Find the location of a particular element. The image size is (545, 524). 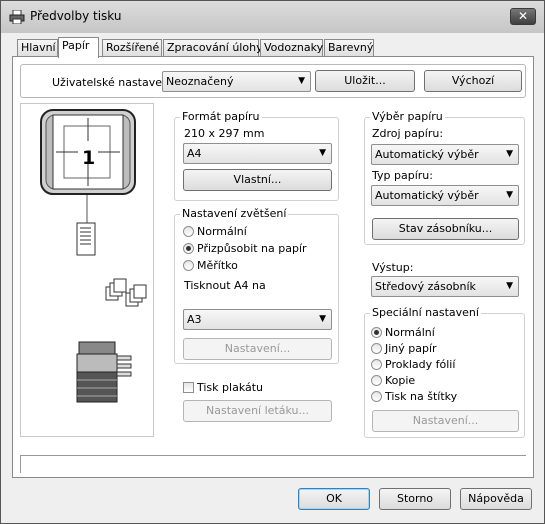

zoom-option-scale-label: Měřítko is located at coordinates (217, 265).